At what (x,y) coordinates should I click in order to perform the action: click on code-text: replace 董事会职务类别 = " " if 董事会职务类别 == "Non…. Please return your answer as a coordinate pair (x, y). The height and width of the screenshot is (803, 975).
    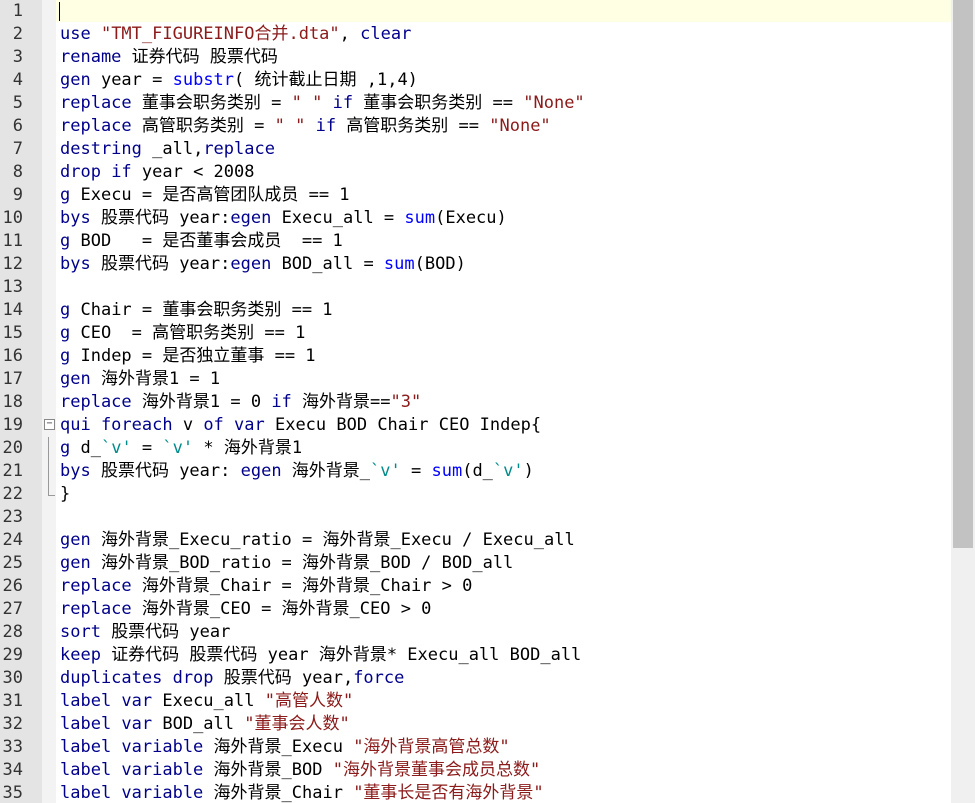
    Looking at the image, I should click on (322, 103).